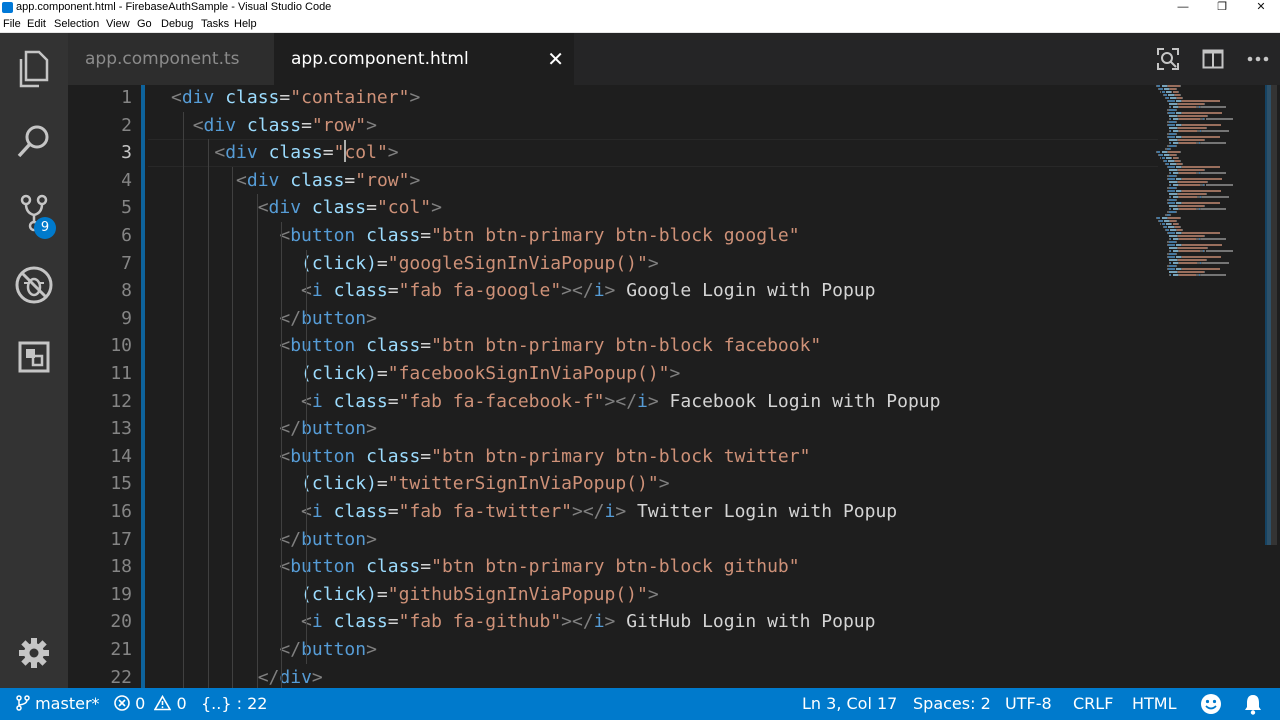 The image size is (1280, 720). Describe the element at coordinates (34, 285) in the screenshot. I see `debug-button` at that location.